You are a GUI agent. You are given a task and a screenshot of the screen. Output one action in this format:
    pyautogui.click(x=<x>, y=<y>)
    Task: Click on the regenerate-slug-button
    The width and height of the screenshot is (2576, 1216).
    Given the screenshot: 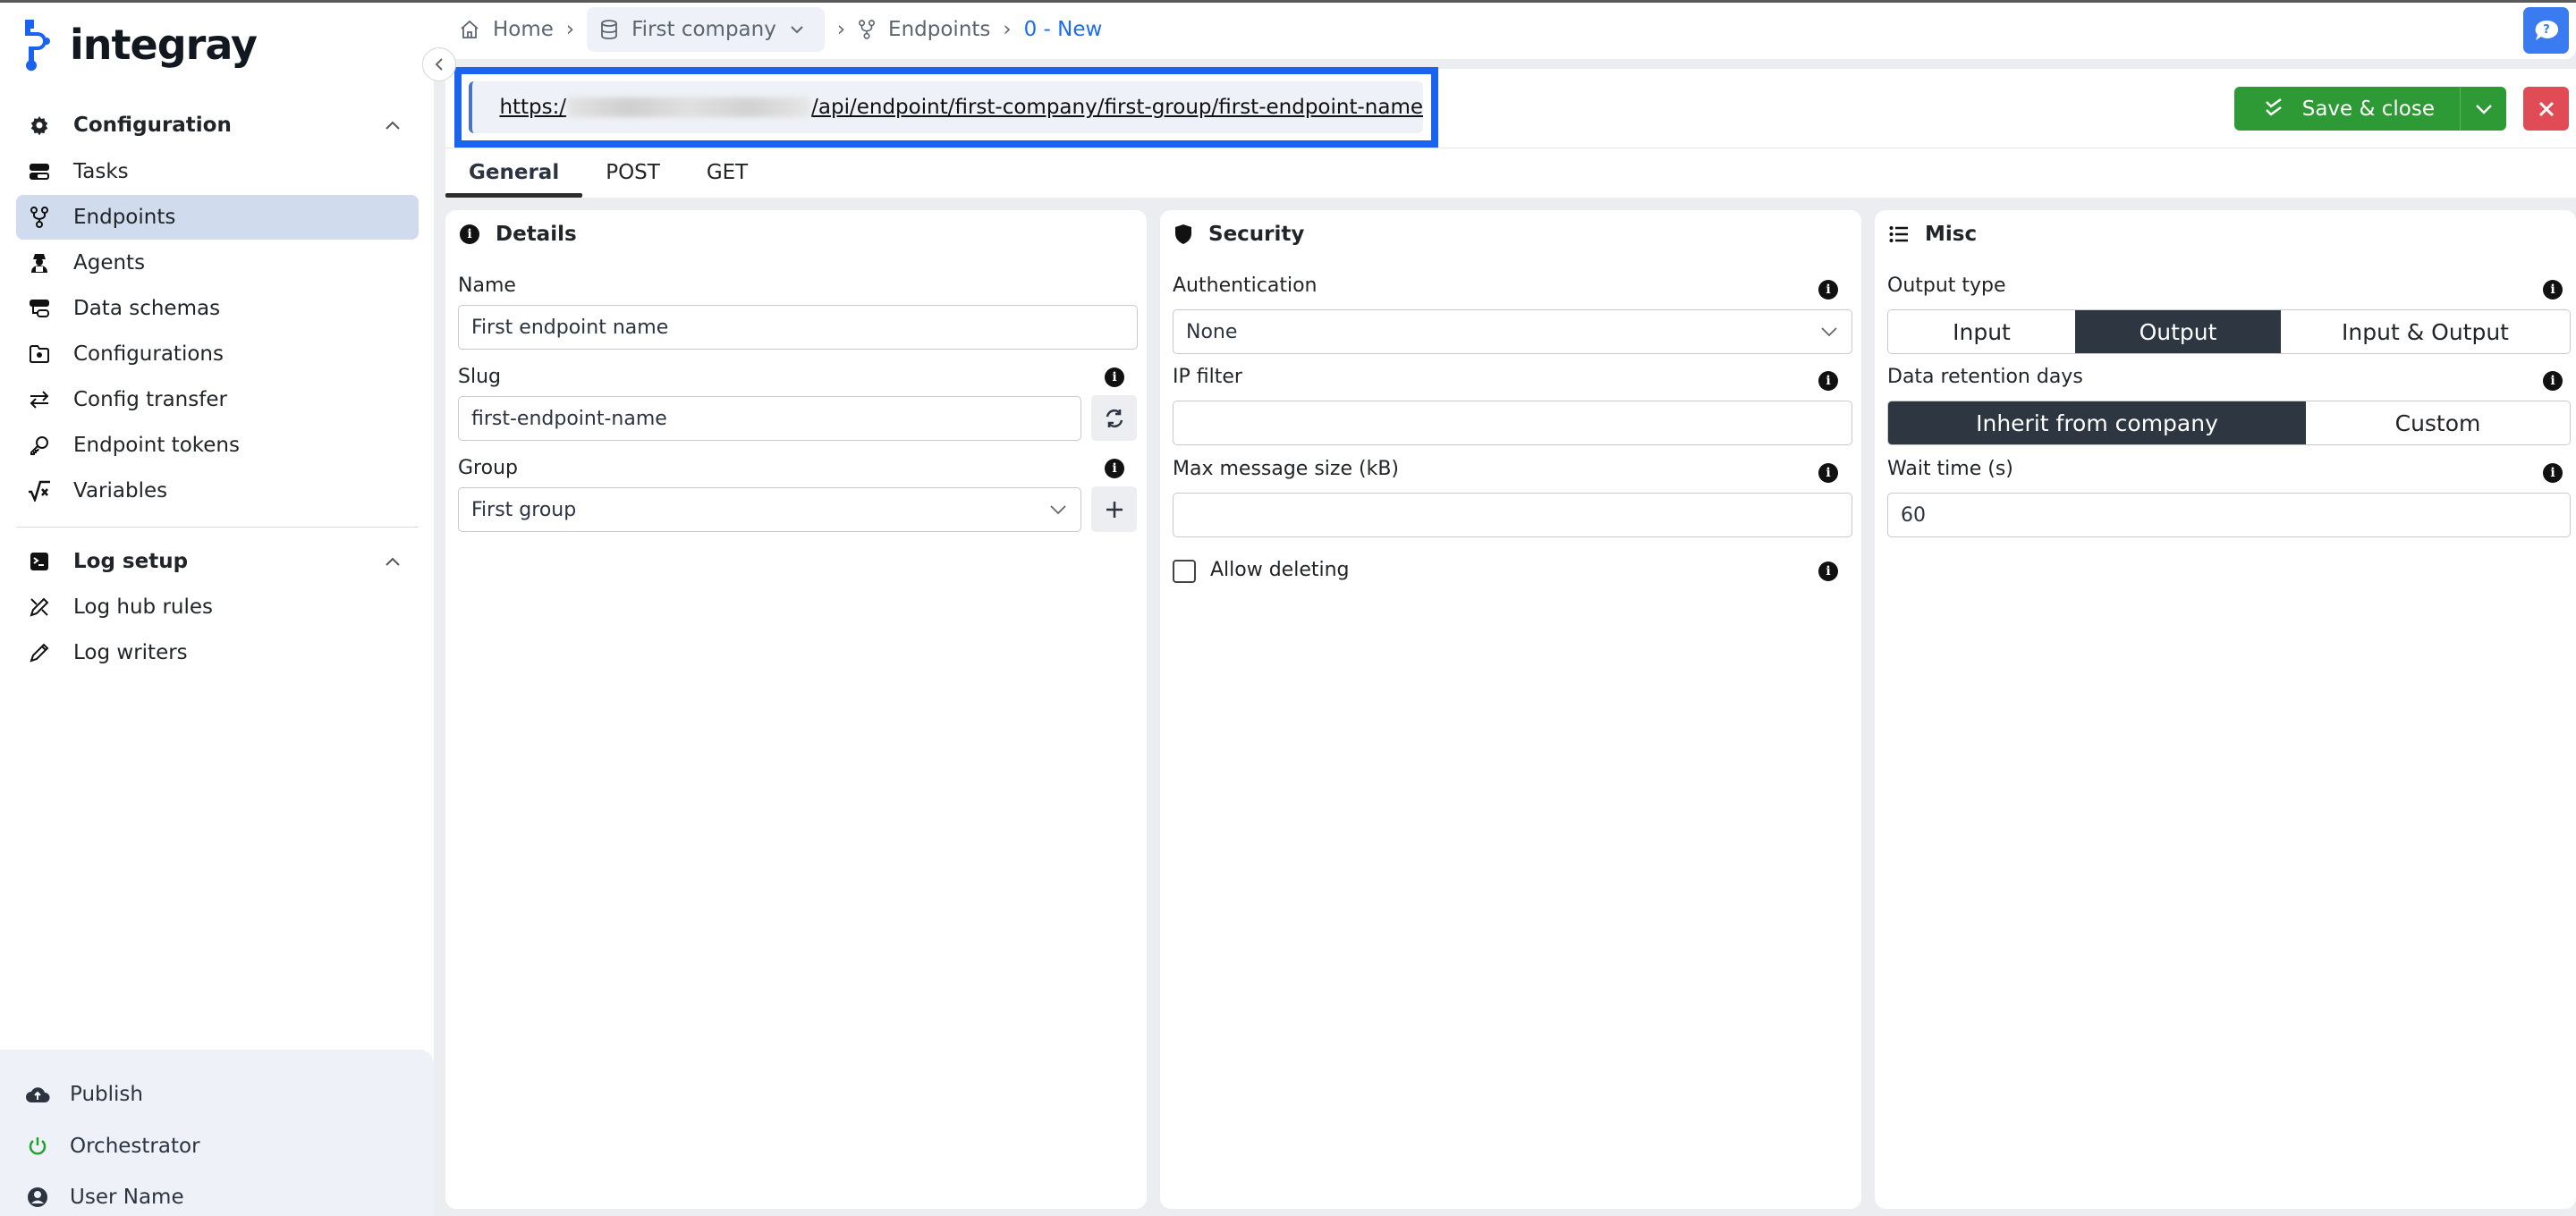 What is the action you would take?
    pyautogui.click(x=1114, y=418)
    